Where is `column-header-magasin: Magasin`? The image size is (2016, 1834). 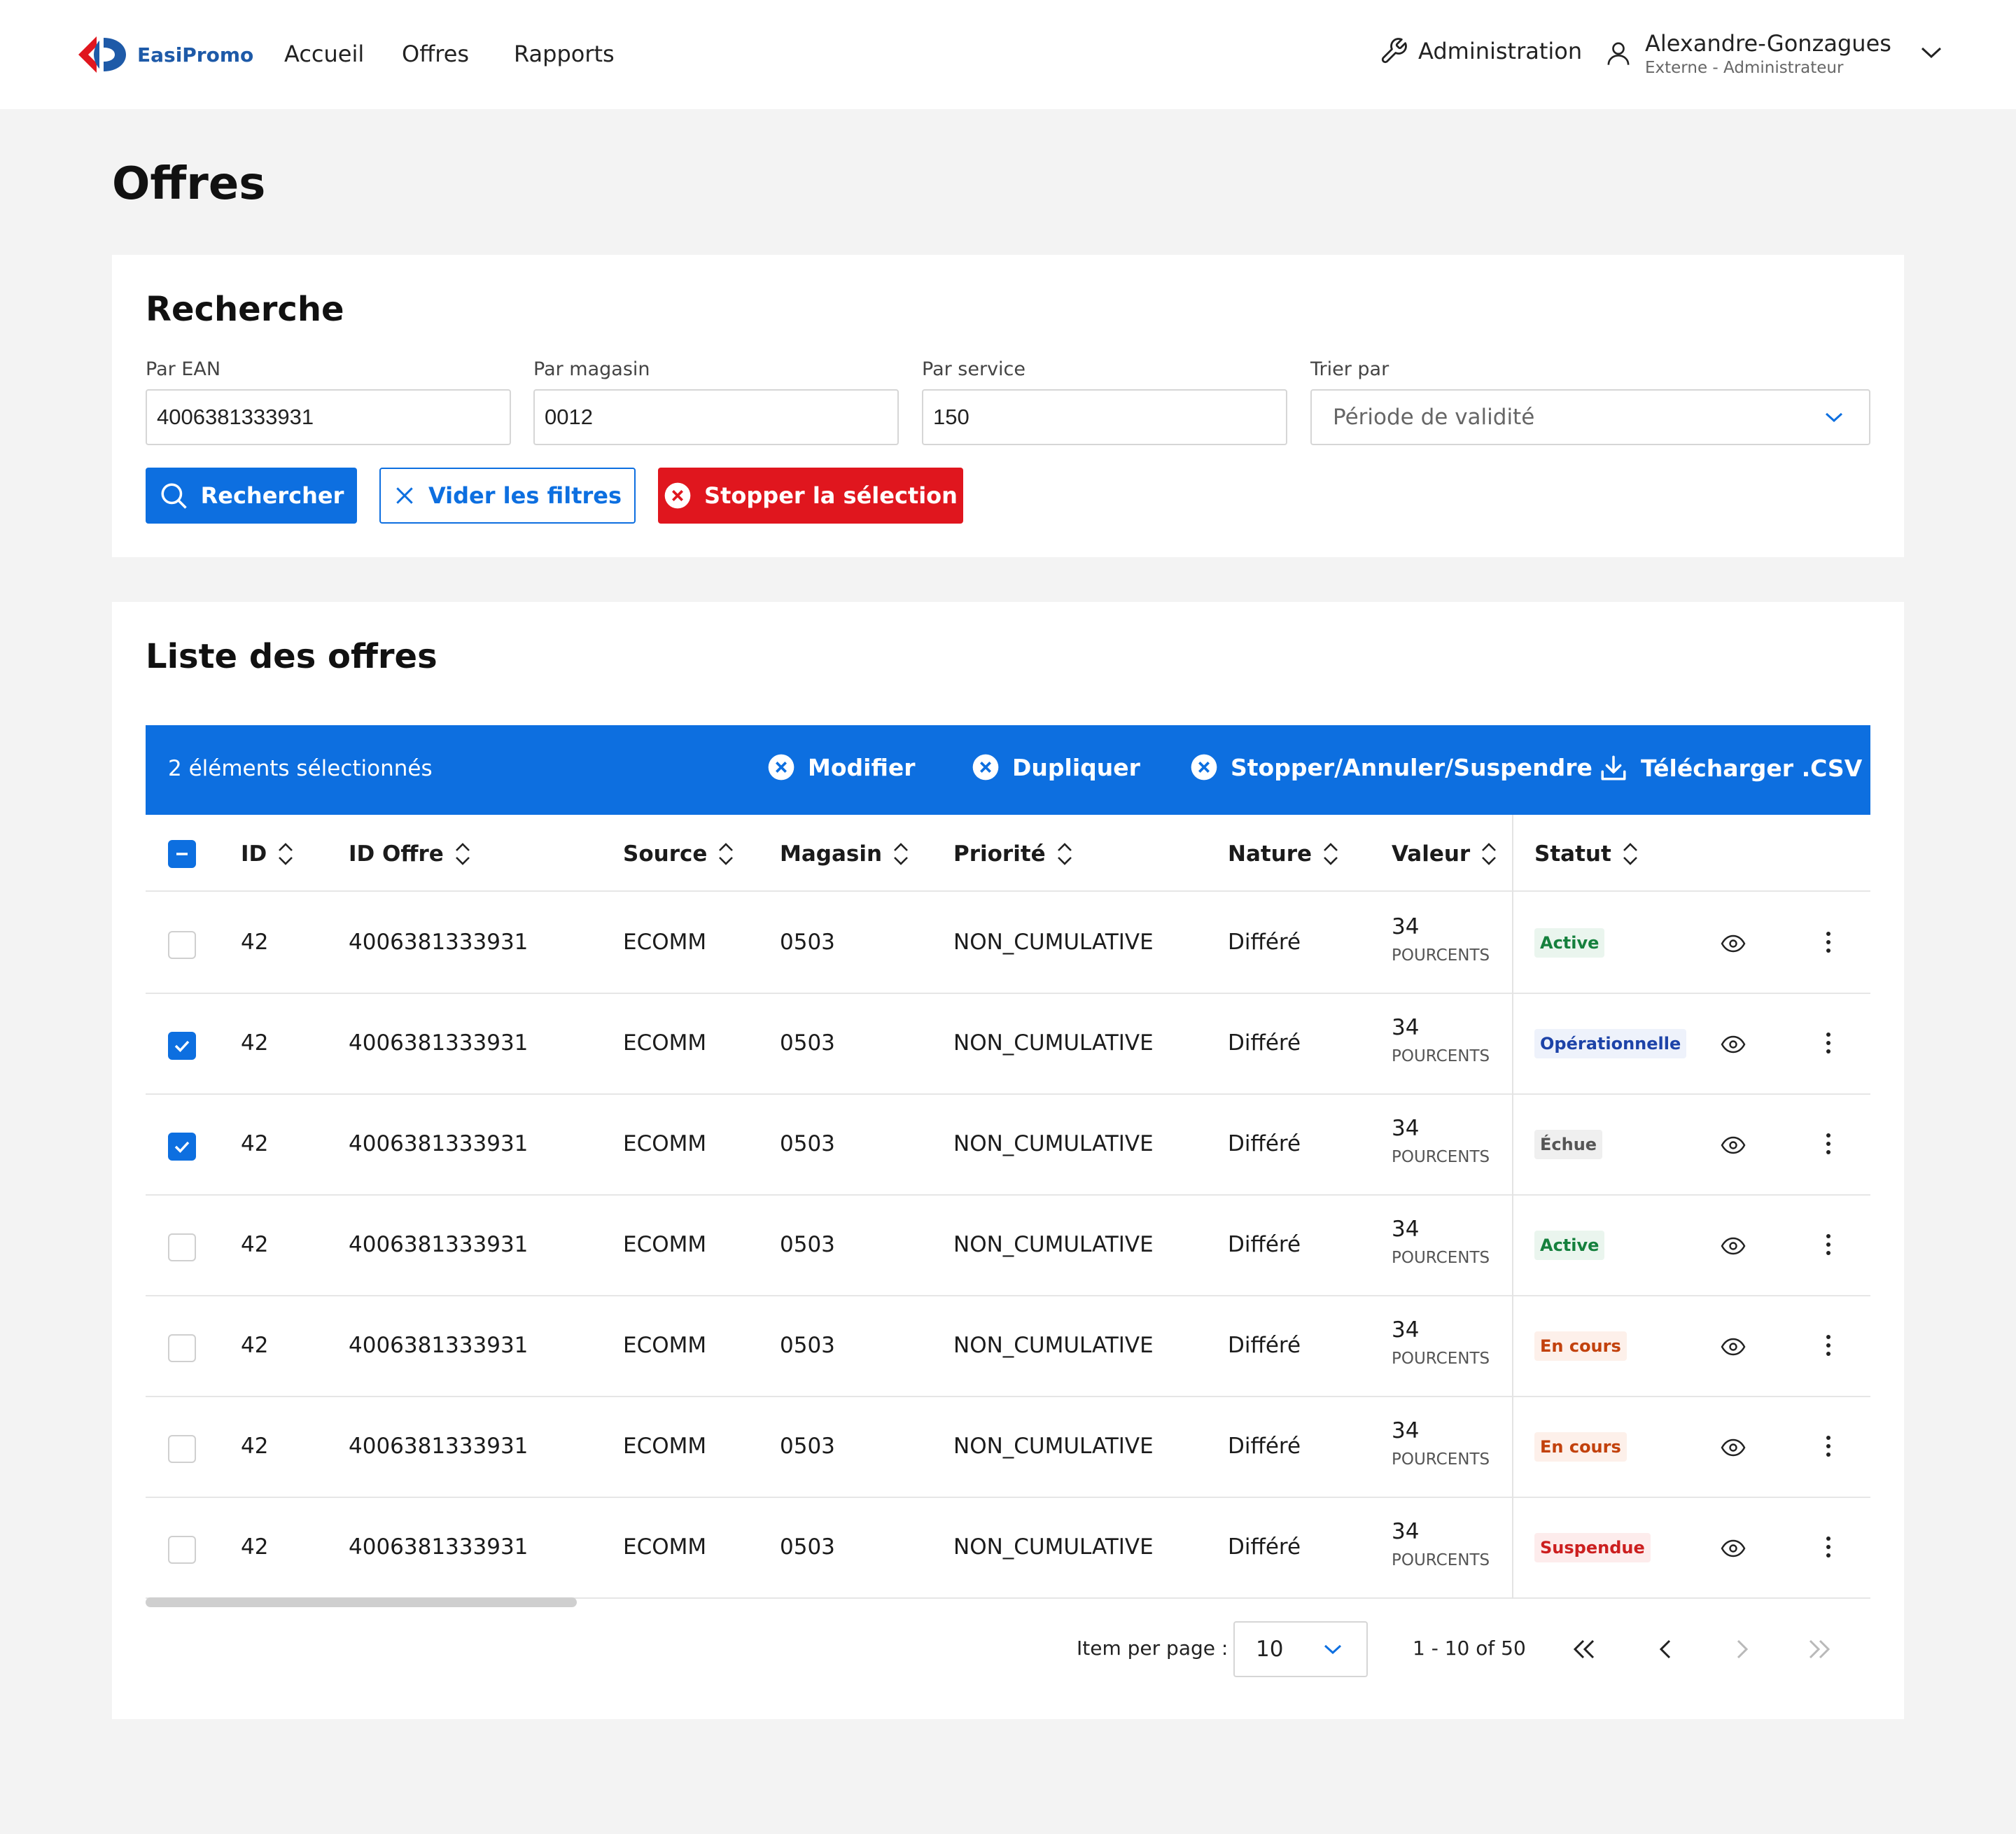
column-header-magasin: Magasin is located at coordinates (845, 854).